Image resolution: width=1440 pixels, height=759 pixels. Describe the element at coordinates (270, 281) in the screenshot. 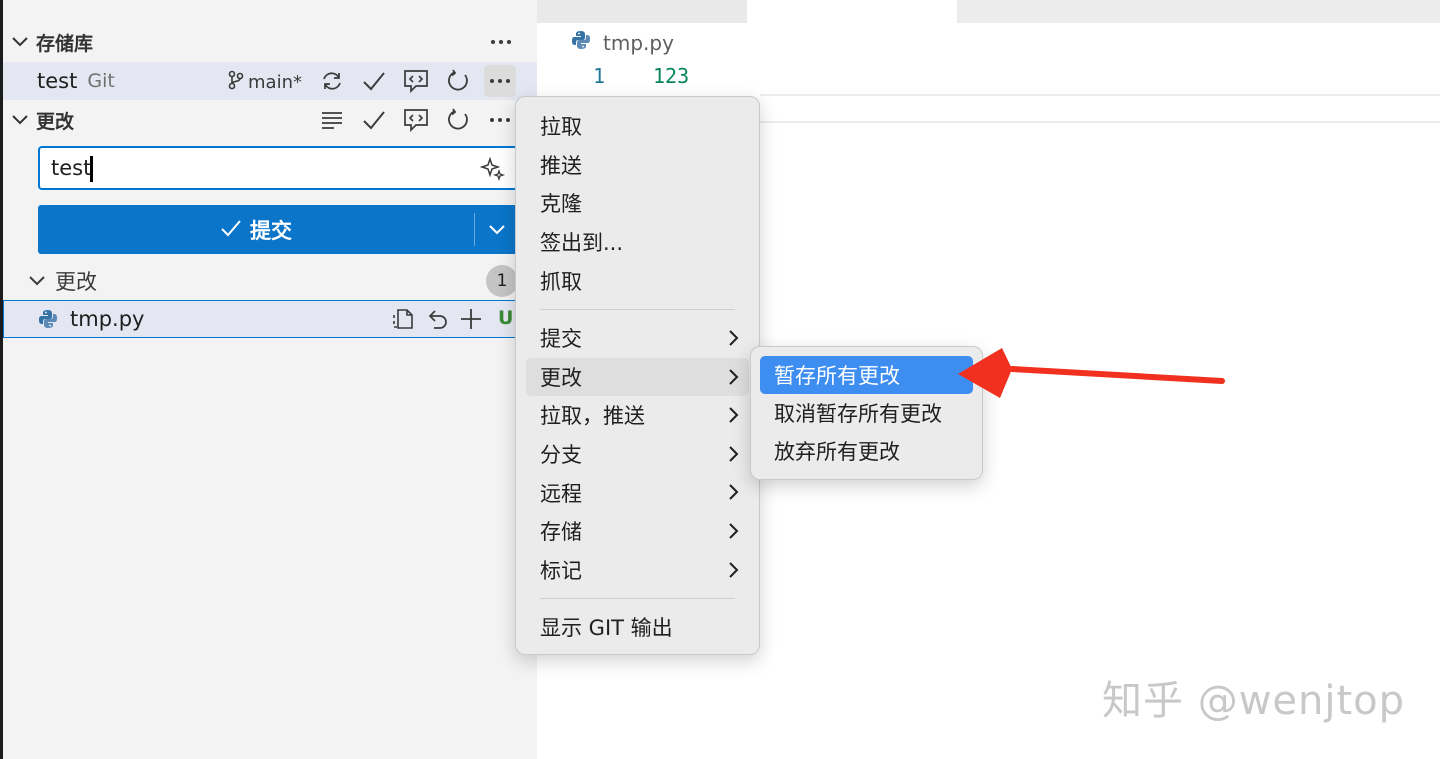

I see `changes-group-header: 更改 1` at that location.